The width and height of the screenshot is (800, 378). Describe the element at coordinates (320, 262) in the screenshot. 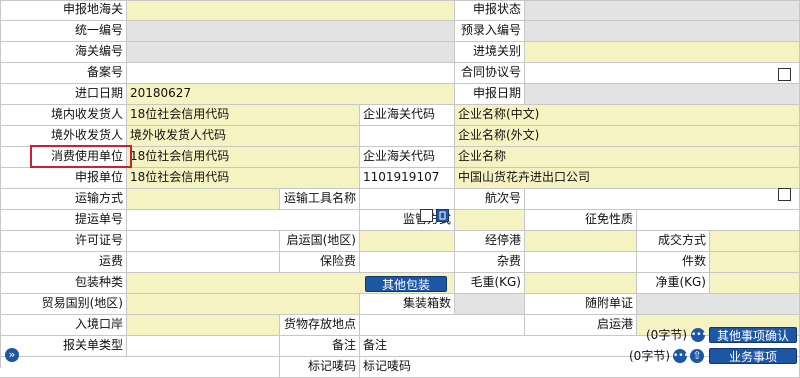

I see `label-r12-c2: 保险费` at that location.